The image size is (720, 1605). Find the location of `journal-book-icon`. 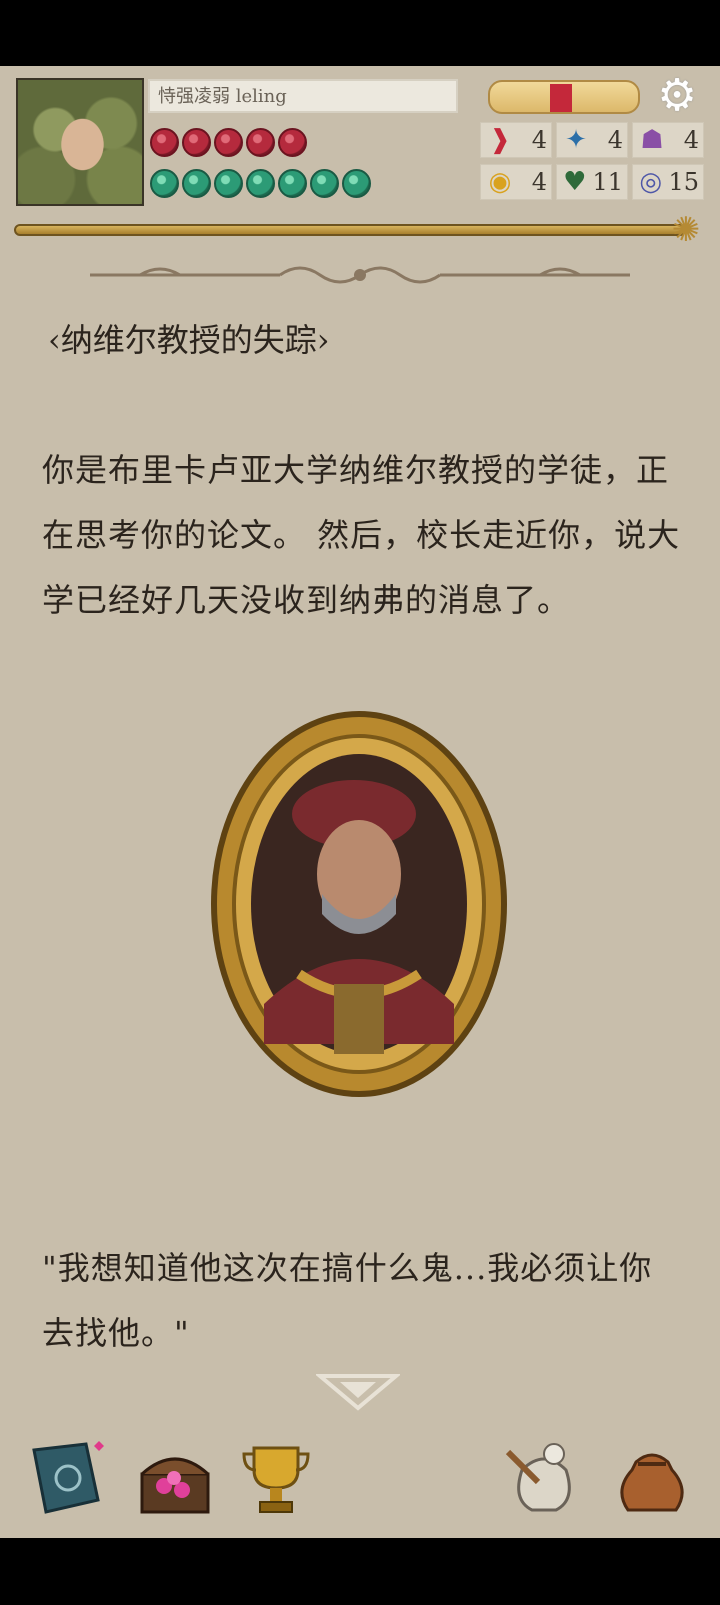

journal-book-icon is located at coordinates (68, 1480).